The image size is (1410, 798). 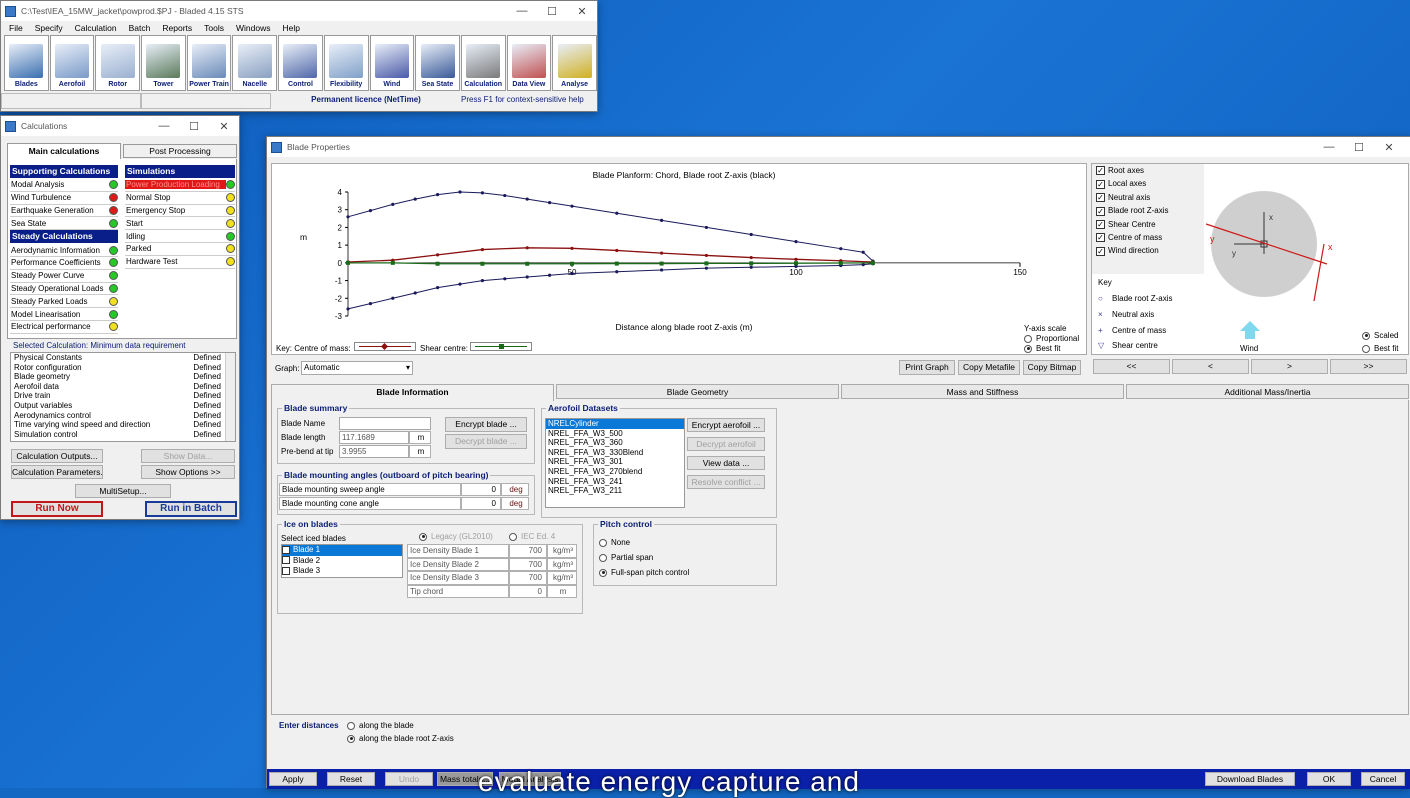 I want to click on ice-std-iec: IEC Ed. 4, so click(x=532, y=536).